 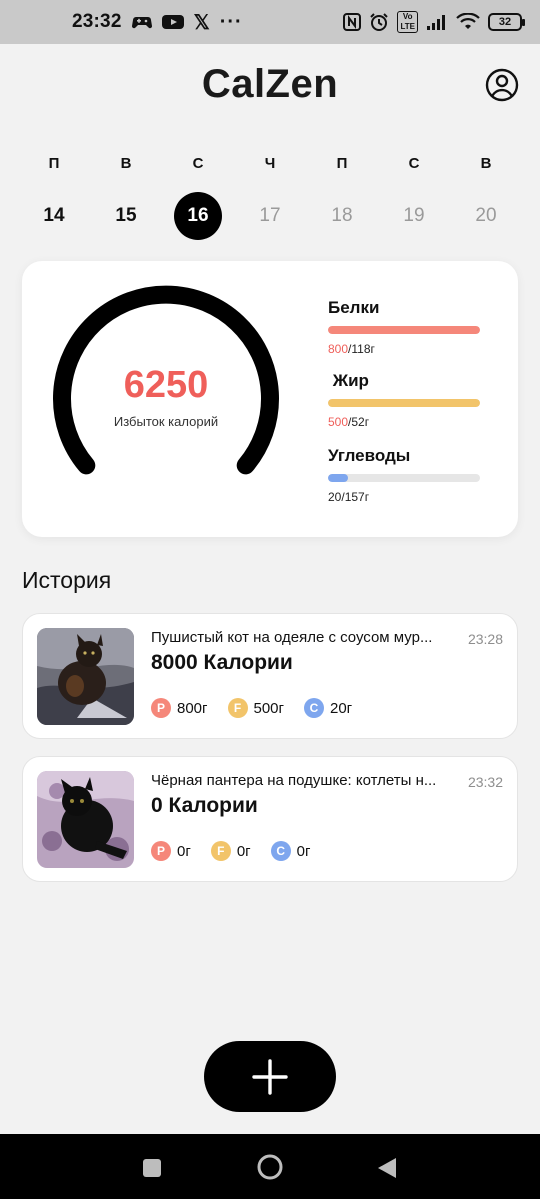 I want to click on entry-carbs: C 20г, so click(x=328, y=708).